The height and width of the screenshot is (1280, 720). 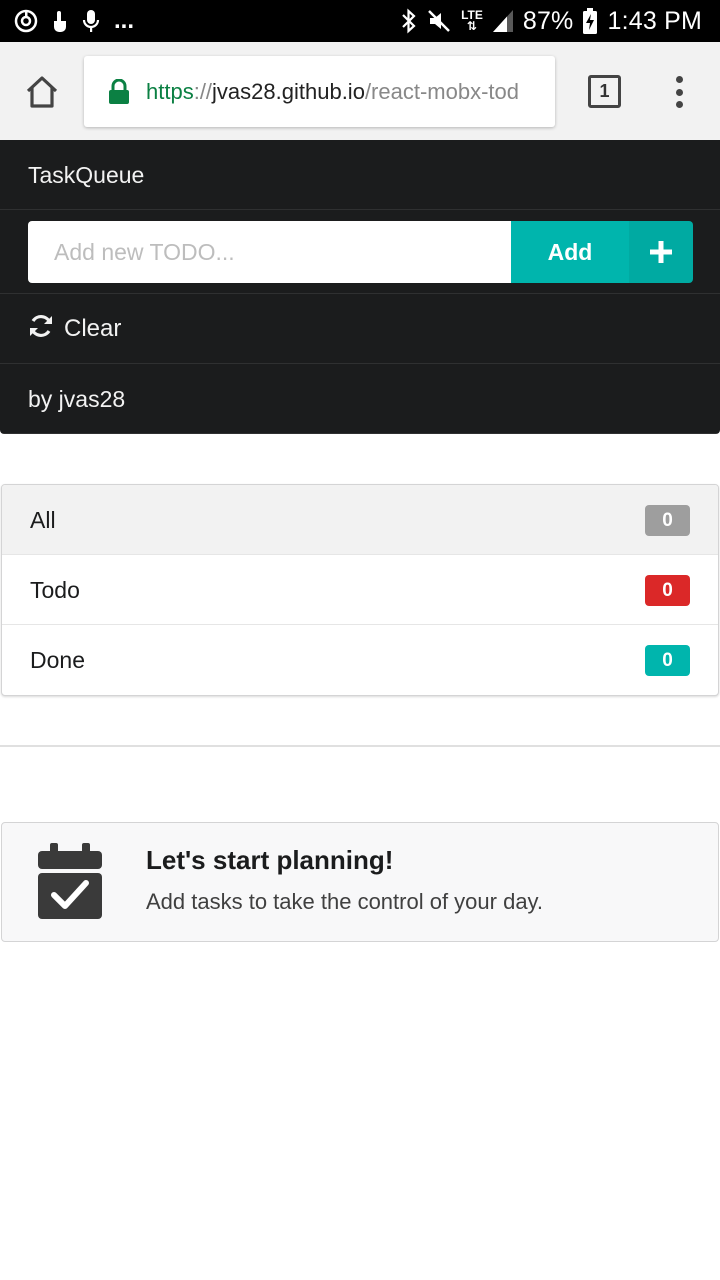 What do you see at coordinates (93, 328) in the screenshot?
I see `clear-label: Clear` at bounding box center [93, 328].